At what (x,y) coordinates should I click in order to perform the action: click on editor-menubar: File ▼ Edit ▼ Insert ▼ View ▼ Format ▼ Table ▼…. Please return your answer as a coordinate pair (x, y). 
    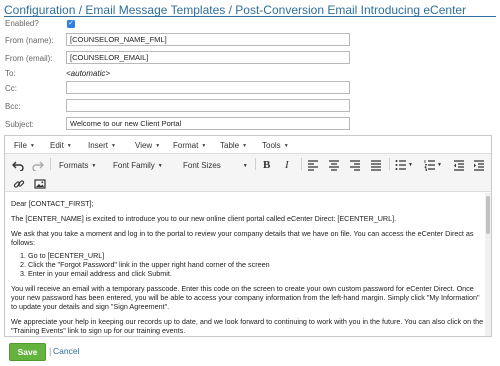
    Looking at the image, I should click on (248, 145).